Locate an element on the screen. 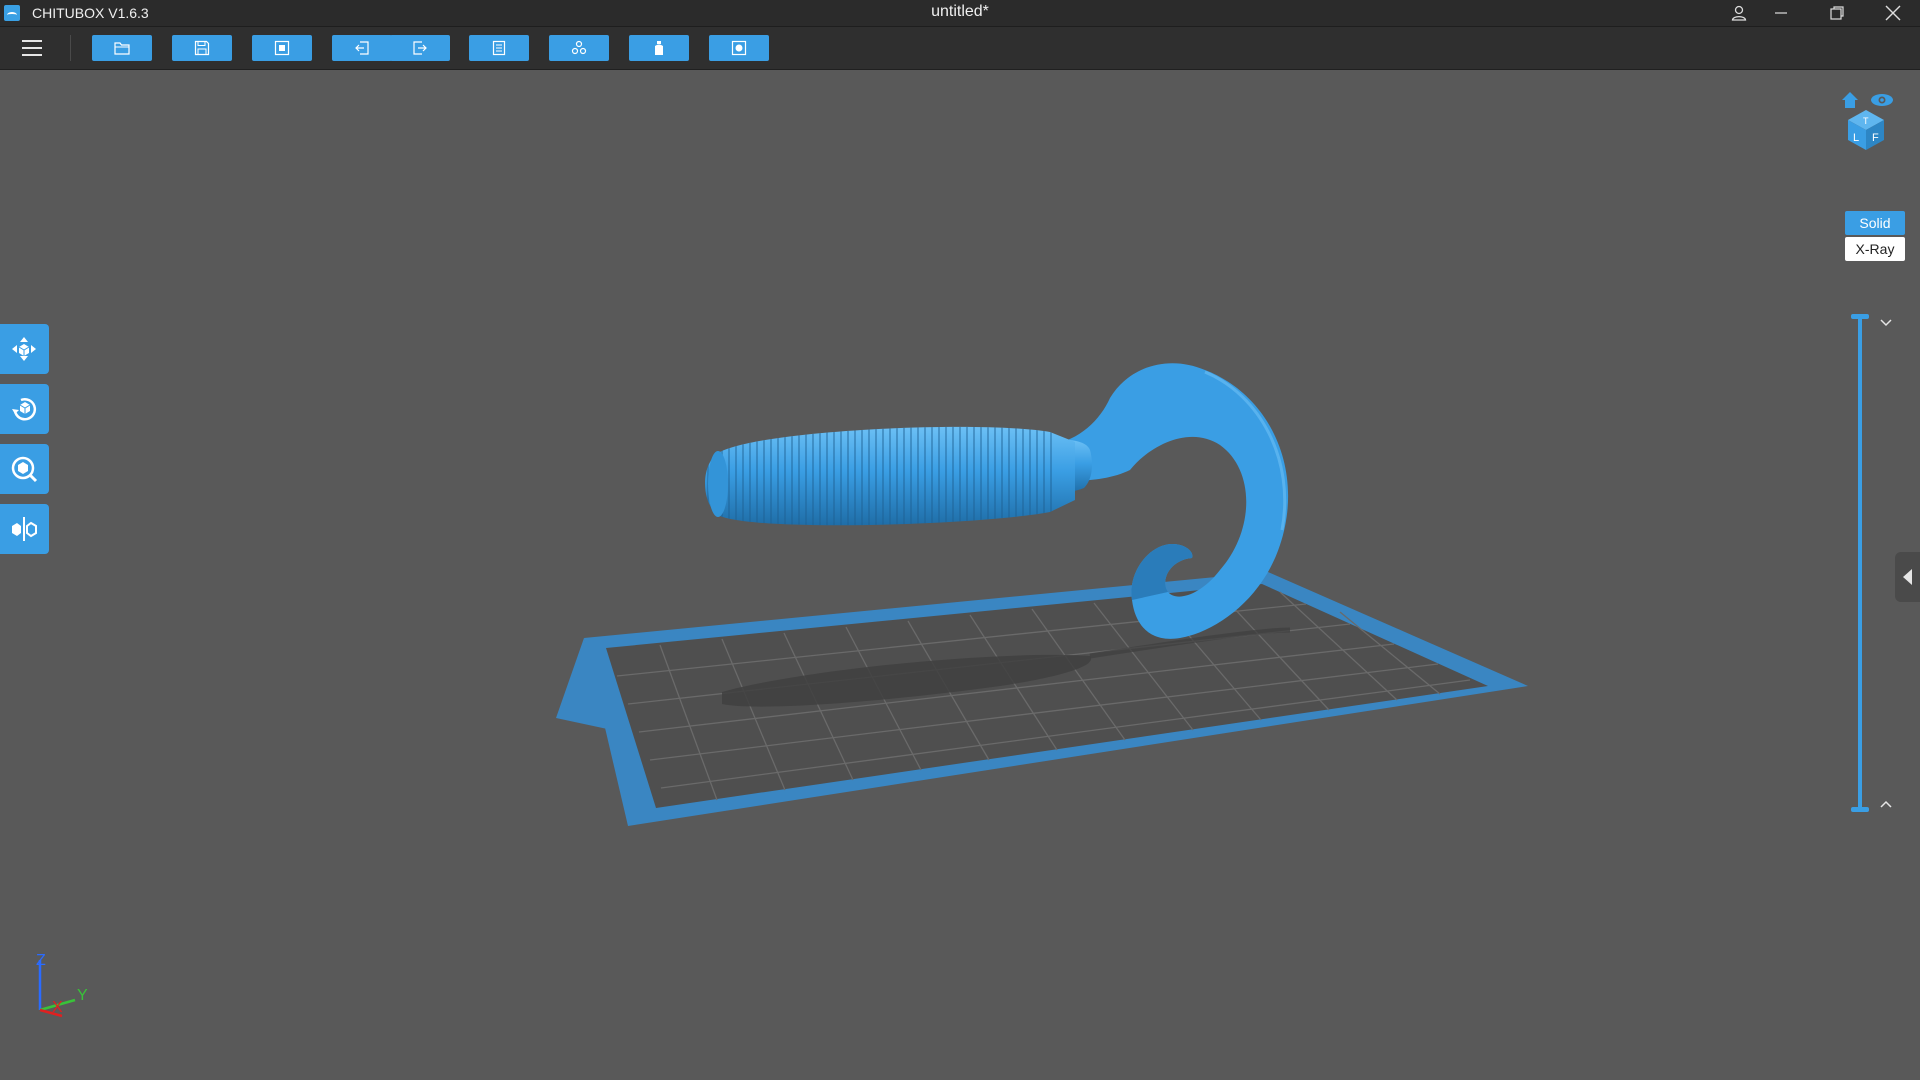 The width and height of the screenshot is (1920, 1080). grub-model is located at coordinates (997, 501).